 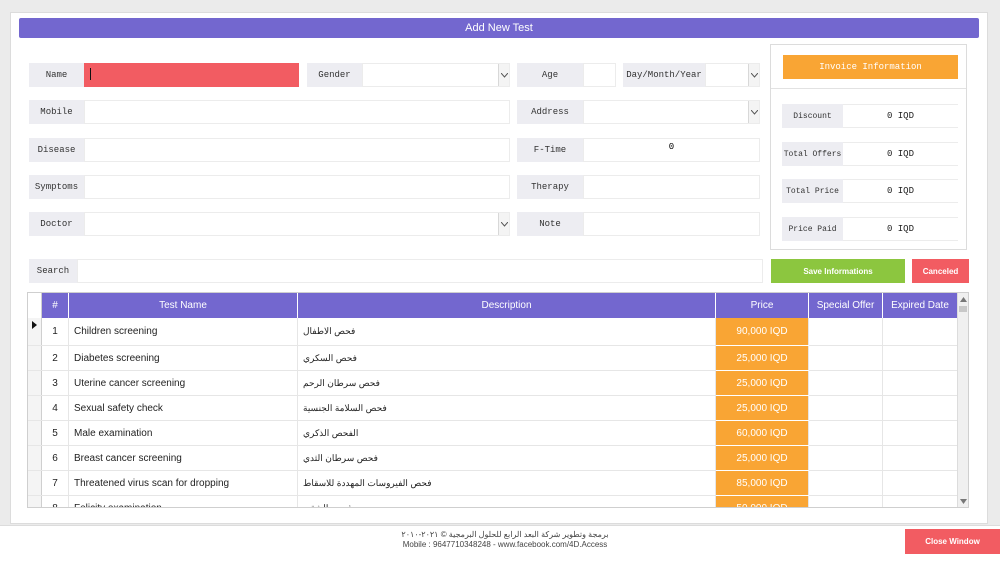 I want to click on scrollbar-thumb, so click(x=963, y=309).